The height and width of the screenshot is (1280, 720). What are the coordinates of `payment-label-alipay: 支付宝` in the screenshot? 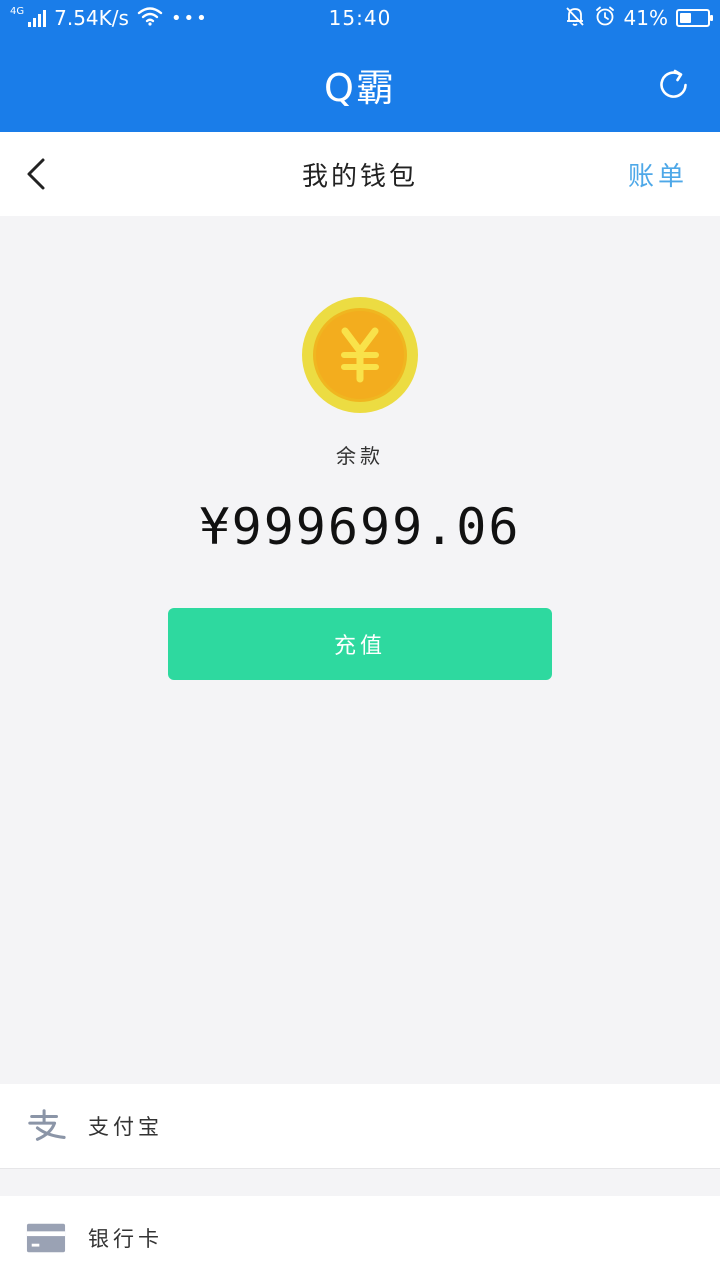 It's located at (125, 1127).